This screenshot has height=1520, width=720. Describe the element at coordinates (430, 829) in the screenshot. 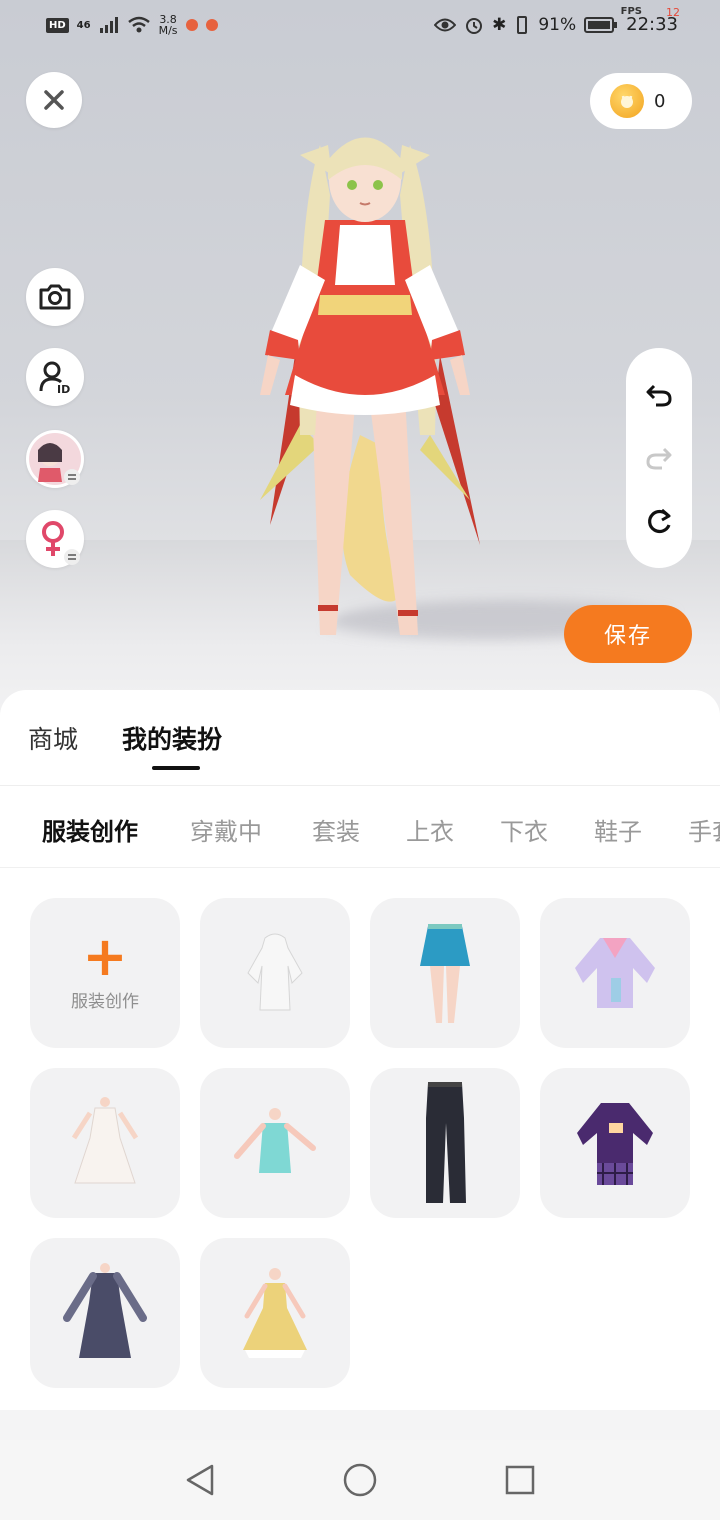

I see `tab-tops: 上衣` at that location.